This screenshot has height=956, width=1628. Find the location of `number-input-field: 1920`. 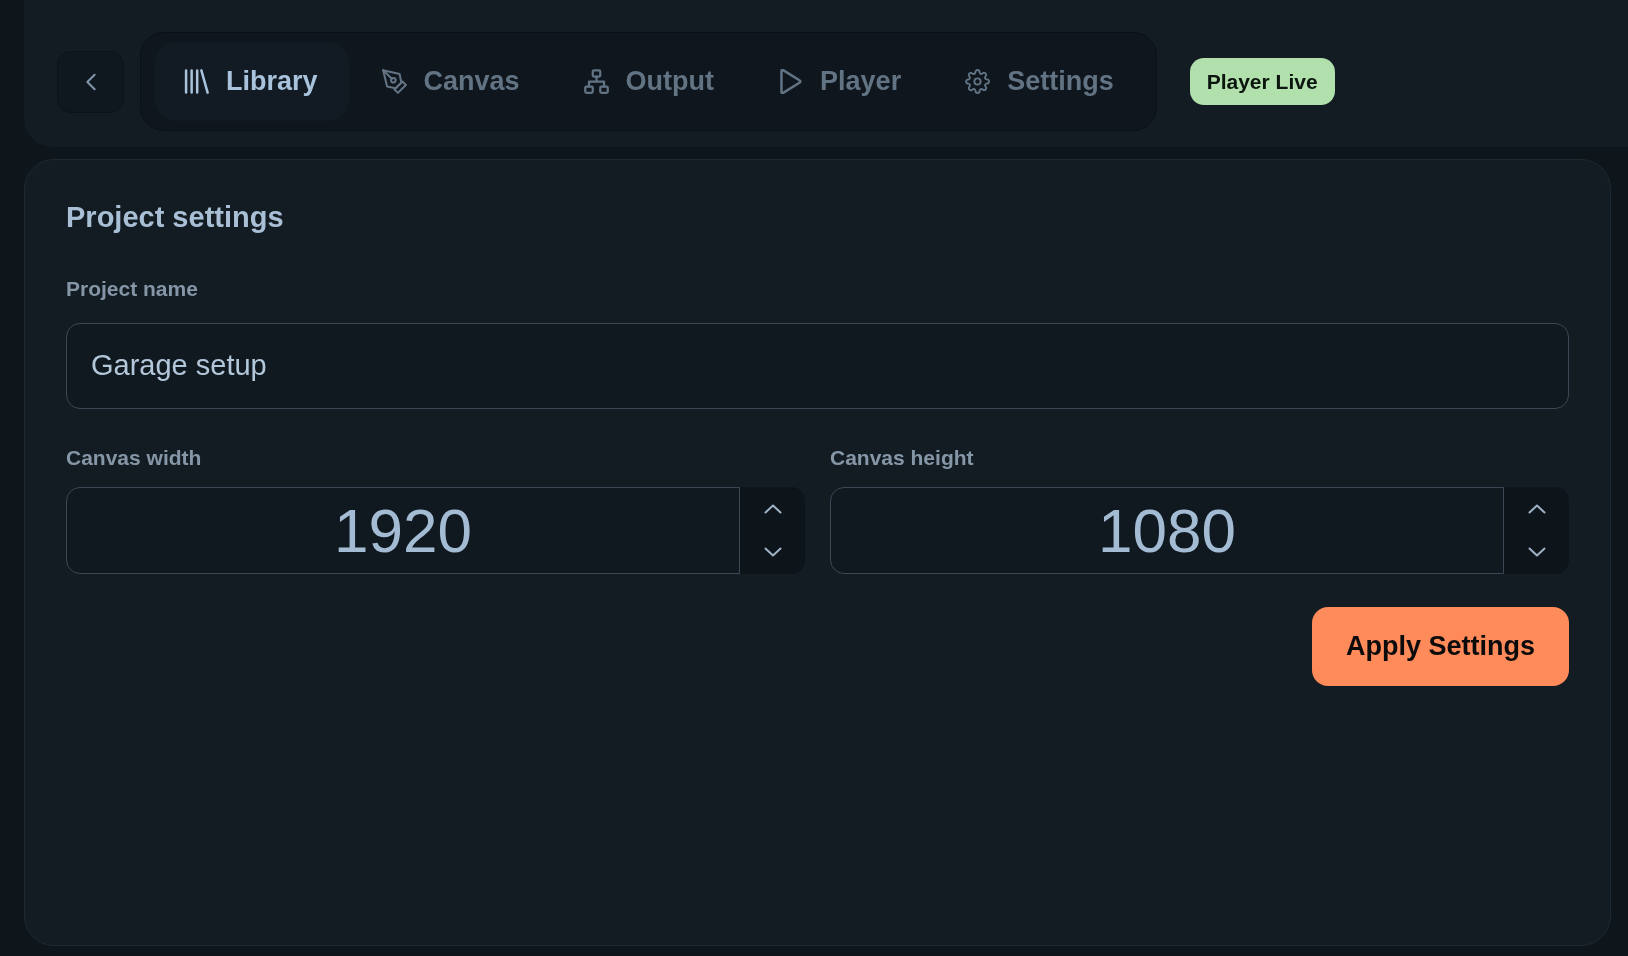

number-input-field: 1920 is located at coordinates (403, 531).